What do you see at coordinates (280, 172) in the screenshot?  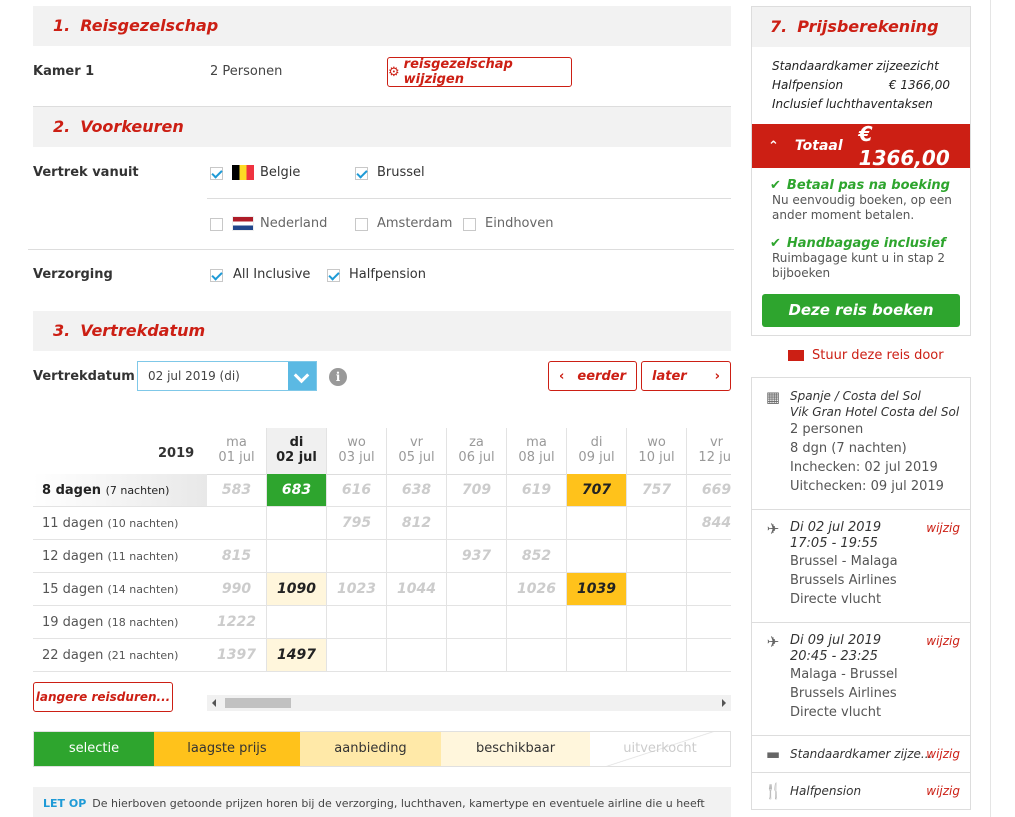 I see `option-belgie: Belgie` at bounding box center [280, 172].